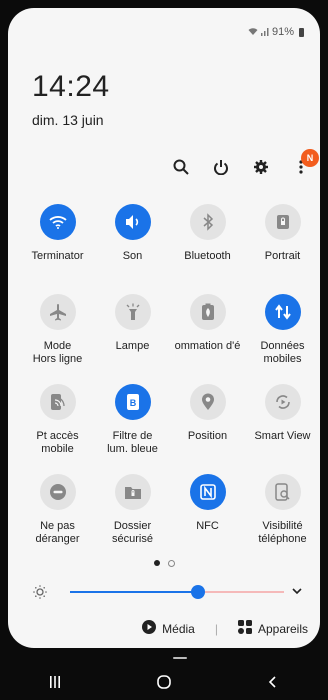 Image resolution: width=328 pixels, height=700 pixels. I want to click on bluetooth-icon, so click(207, 222).